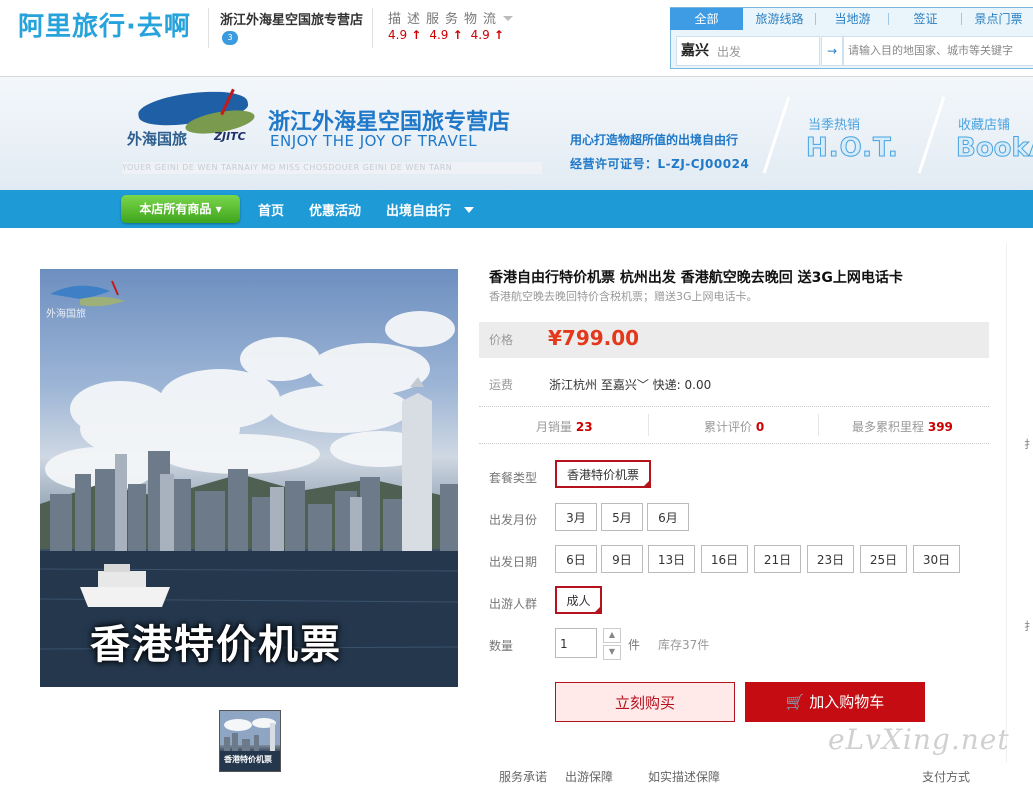 This screenshot has width=1033, height=785. What do you see at coordinates (418, 209) in the screenshot?
I see `nav-outbound-travel: 出境自由行` at bounding box center [418, 209].